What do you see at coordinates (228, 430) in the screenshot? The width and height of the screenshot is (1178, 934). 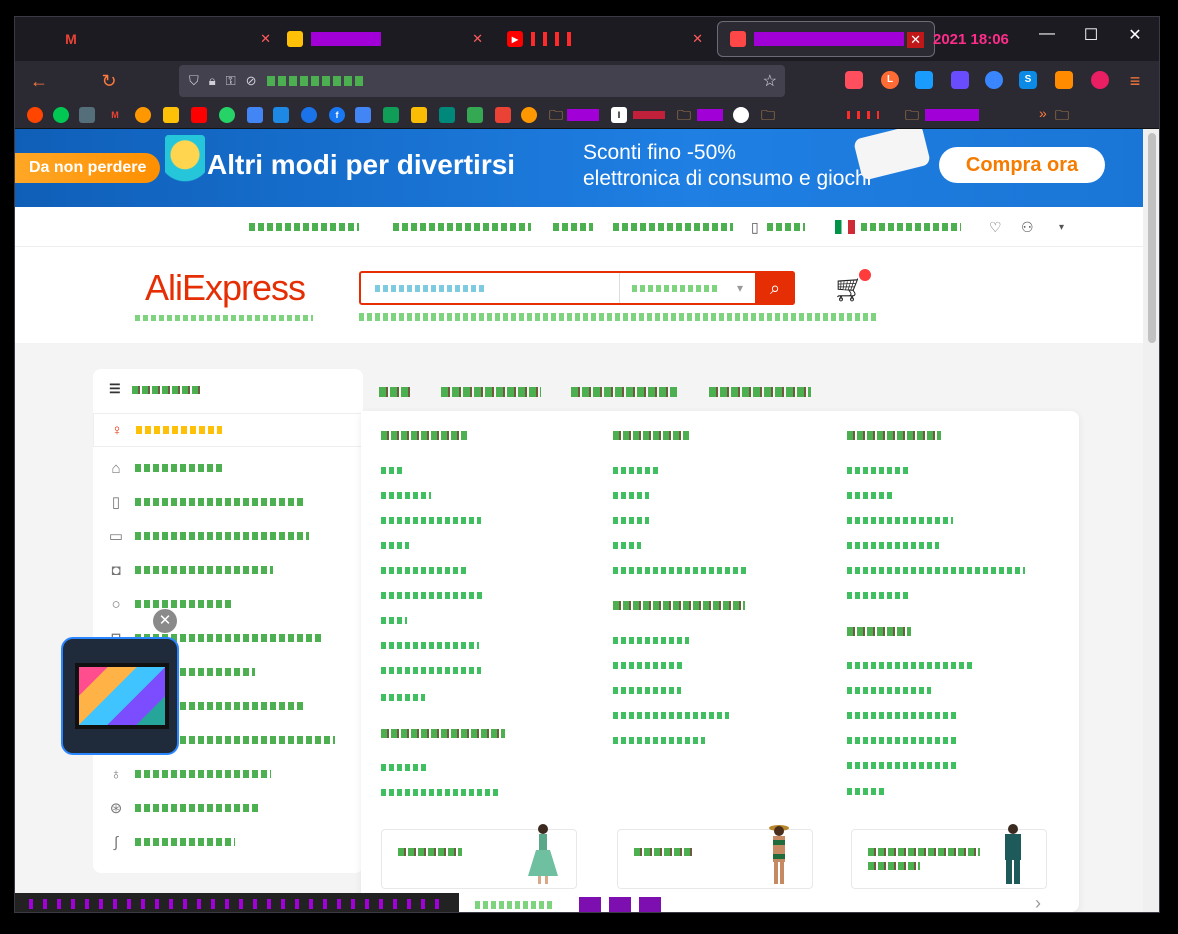 I see `category-item-active: ♀` at bounding box center [228, 430].